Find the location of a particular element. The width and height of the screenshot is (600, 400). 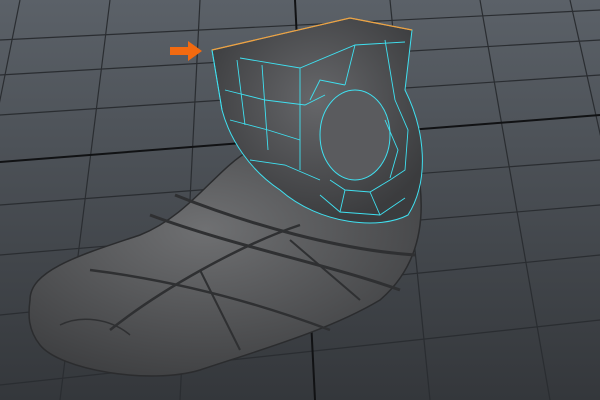

ankle-bolt-disc is located at coordinates (355, 135).